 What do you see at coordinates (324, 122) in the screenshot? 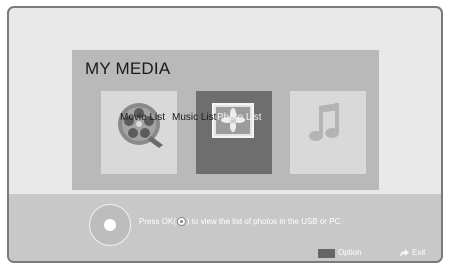
I see `music-note-icon` at bounding box center [324, 122].